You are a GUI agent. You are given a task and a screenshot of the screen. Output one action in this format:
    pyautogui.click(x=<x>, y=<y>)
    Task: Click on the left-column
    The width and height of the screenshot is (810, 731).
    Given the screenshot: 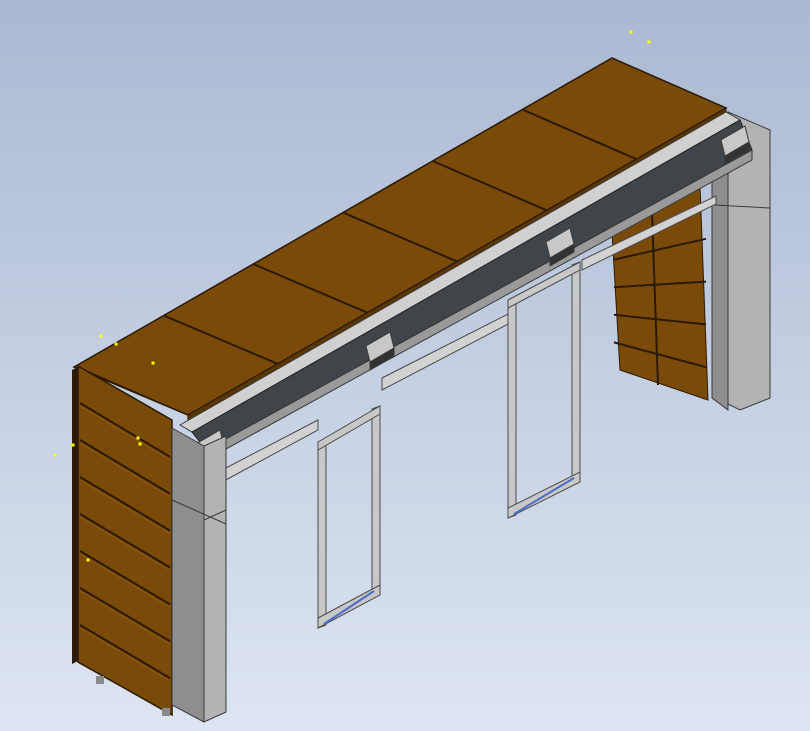 What is the action you would take?
    pyautogui.click(x=199, y=575)
    